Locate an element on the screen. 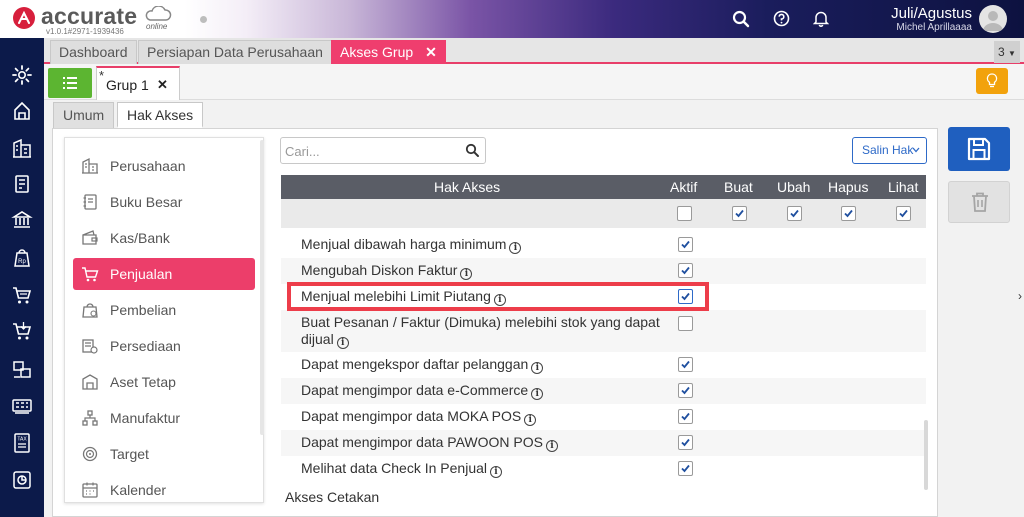 Image resolution: width=1024 pixels, height=517 pixels. permission-label: Mengubah Diskon Faktur i is located at coordinates (387, 271).